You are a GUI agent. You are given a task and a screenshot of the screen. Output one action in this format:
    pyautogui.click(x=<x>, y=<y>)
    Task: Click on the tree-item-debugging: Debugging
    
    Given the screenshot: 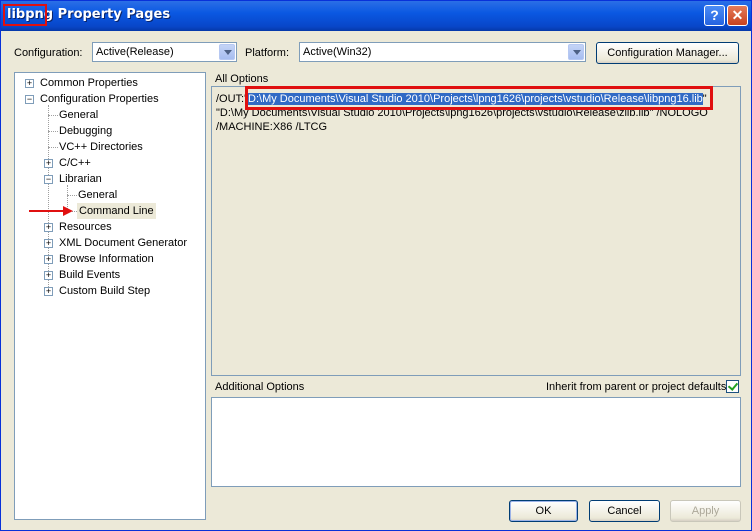 What is the action you would take?
    pyautogui.click(x=85, y=131)
    